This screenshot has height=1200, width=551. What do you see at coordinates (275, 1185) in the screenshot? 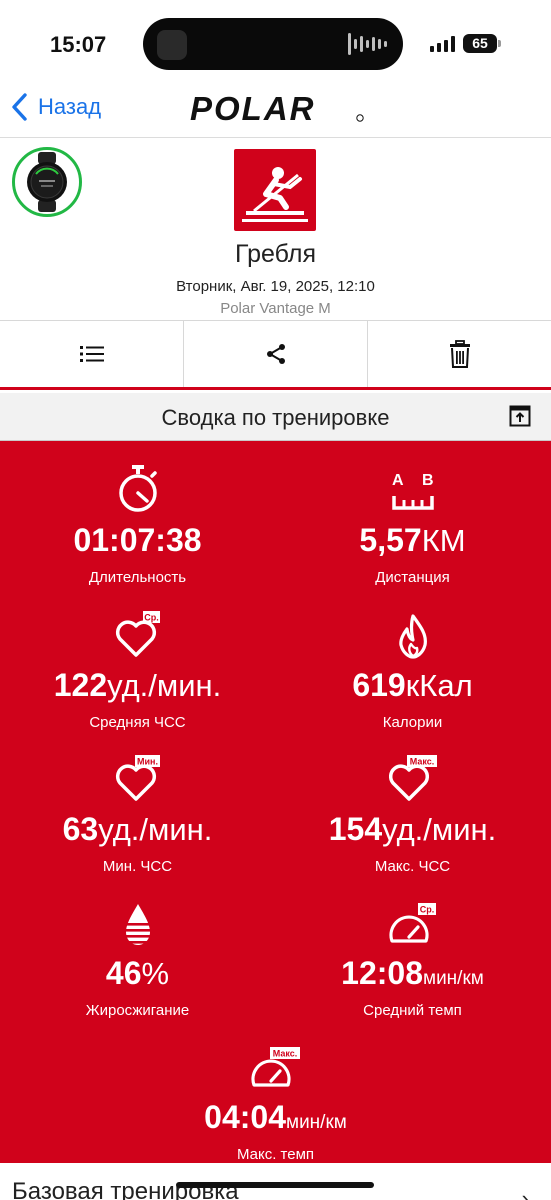
I see `home-indicator` at bounding box center [275, 1185].